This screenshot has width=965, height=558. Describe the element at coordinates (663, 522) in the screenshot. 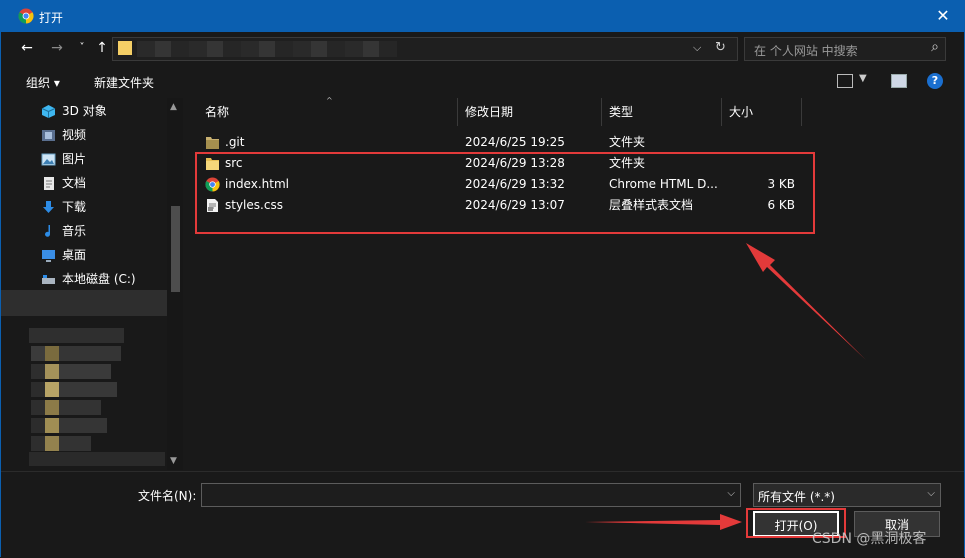

I see `arrow-to-open-button` at that location.